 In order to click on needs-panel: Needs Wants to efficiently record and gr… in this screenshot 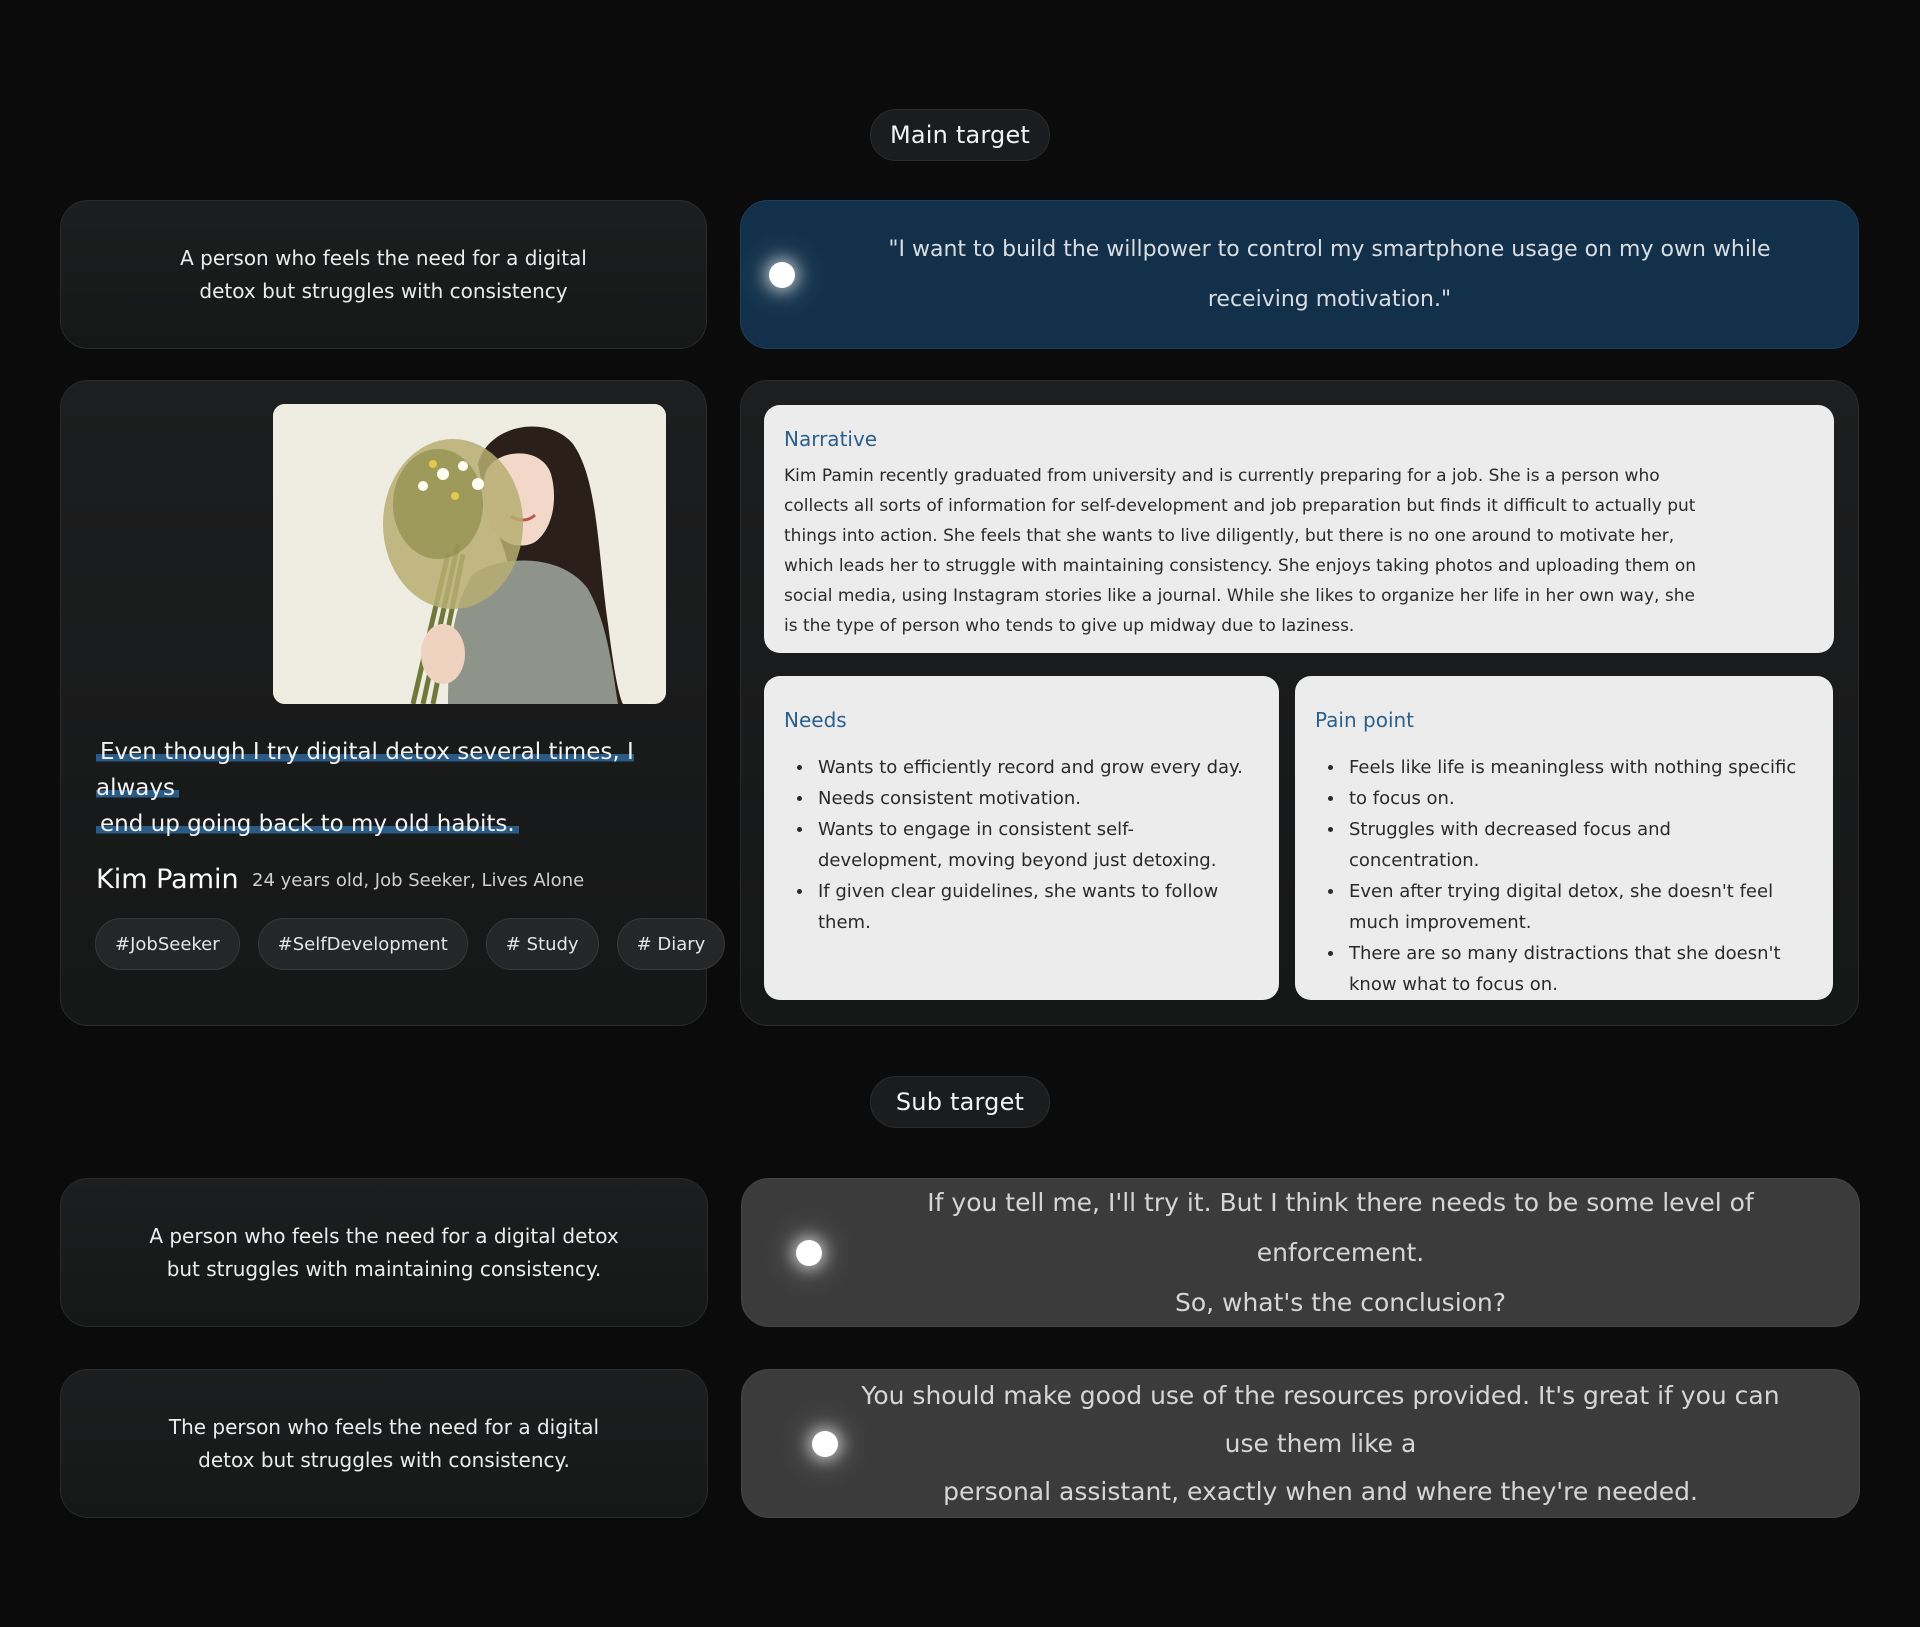, I will do `click(1021, 838)`.